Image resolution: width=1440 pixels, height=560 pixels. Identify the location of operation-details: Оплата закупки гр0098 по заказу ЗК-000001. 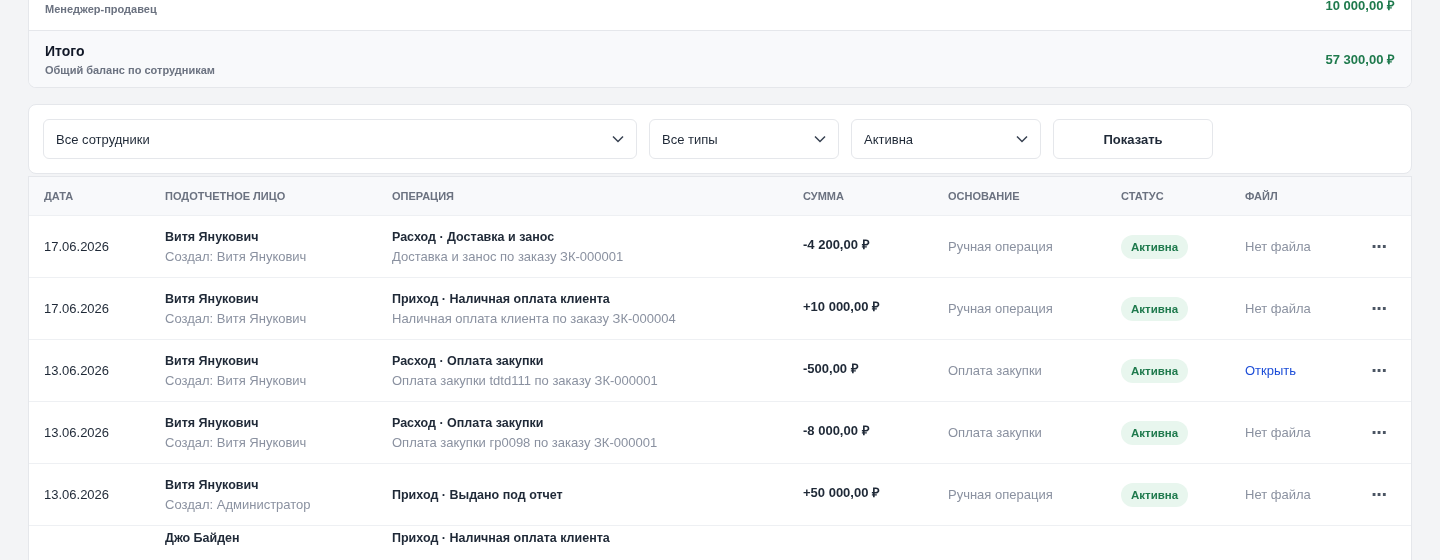
(525, 442).